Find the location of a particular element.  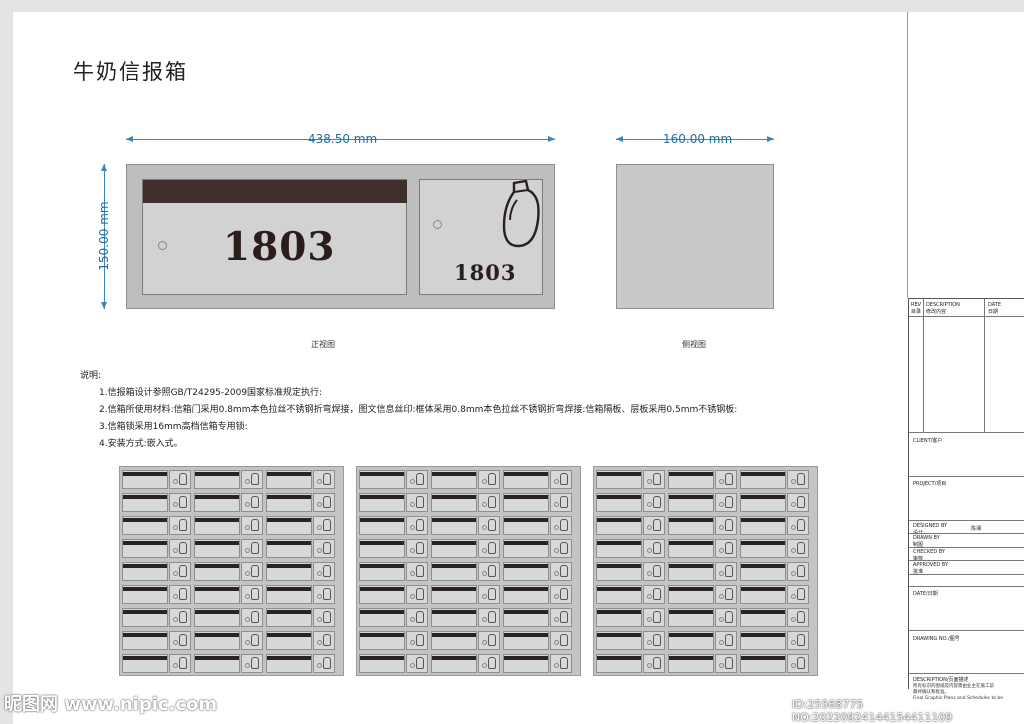

side-view-caption: 侧视图 is located at coordinates (694, 344).